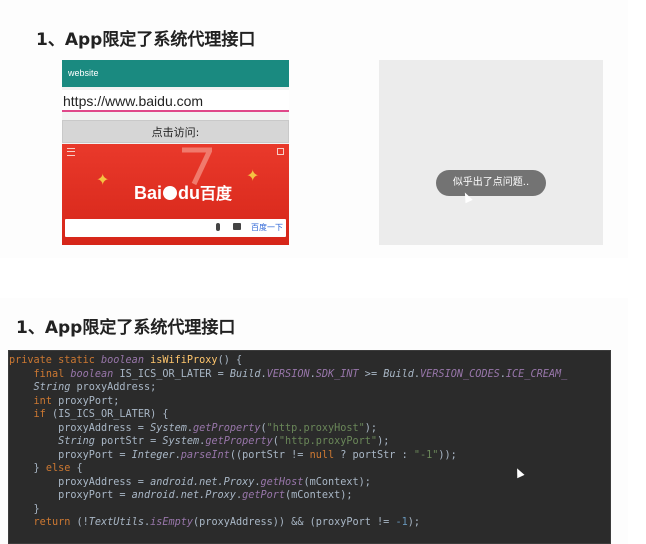  What do you see at coordinates (184, 360) in the screenshot?
I see `code-token: isWifiProxy` at bounding box center [184, 360].